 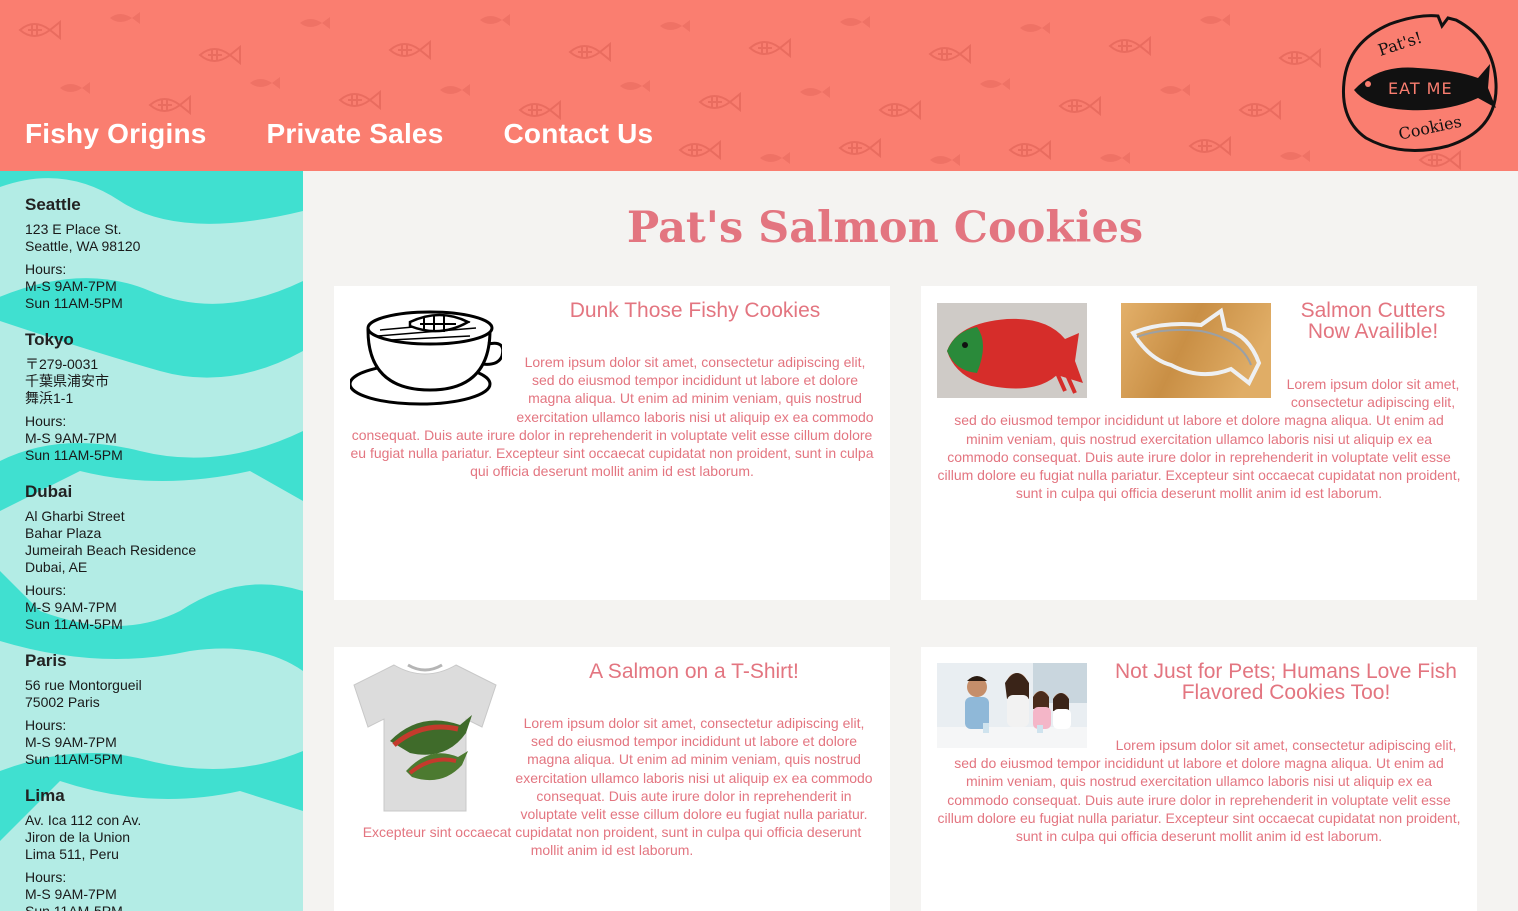 What do you see at coordinates (67, 381) in the screenshot?
I see `address-line: 千葉県浦安市` at bounding box center [67, 381].